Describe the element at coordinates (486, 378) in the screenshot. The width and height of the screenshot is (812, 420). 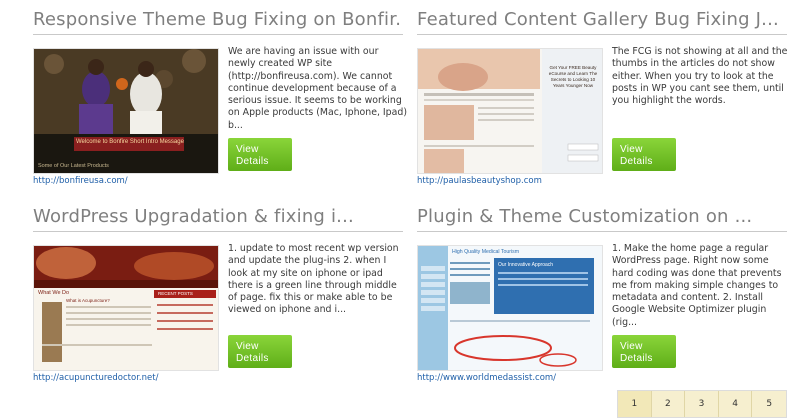
I see `project-site-link: http://www.worldmedassist.com/` at that location.